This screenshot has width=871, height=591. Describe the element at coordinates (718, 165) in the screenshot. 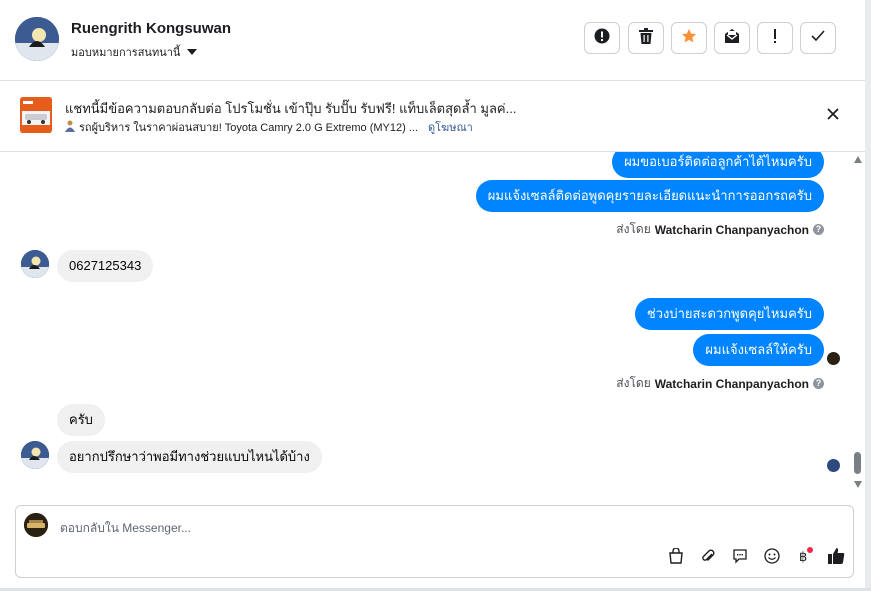

I see `message-bubble-outgoing: ผมขอเบอร์ติดต่อลูกค้าได้ไหมครับ` at that location.